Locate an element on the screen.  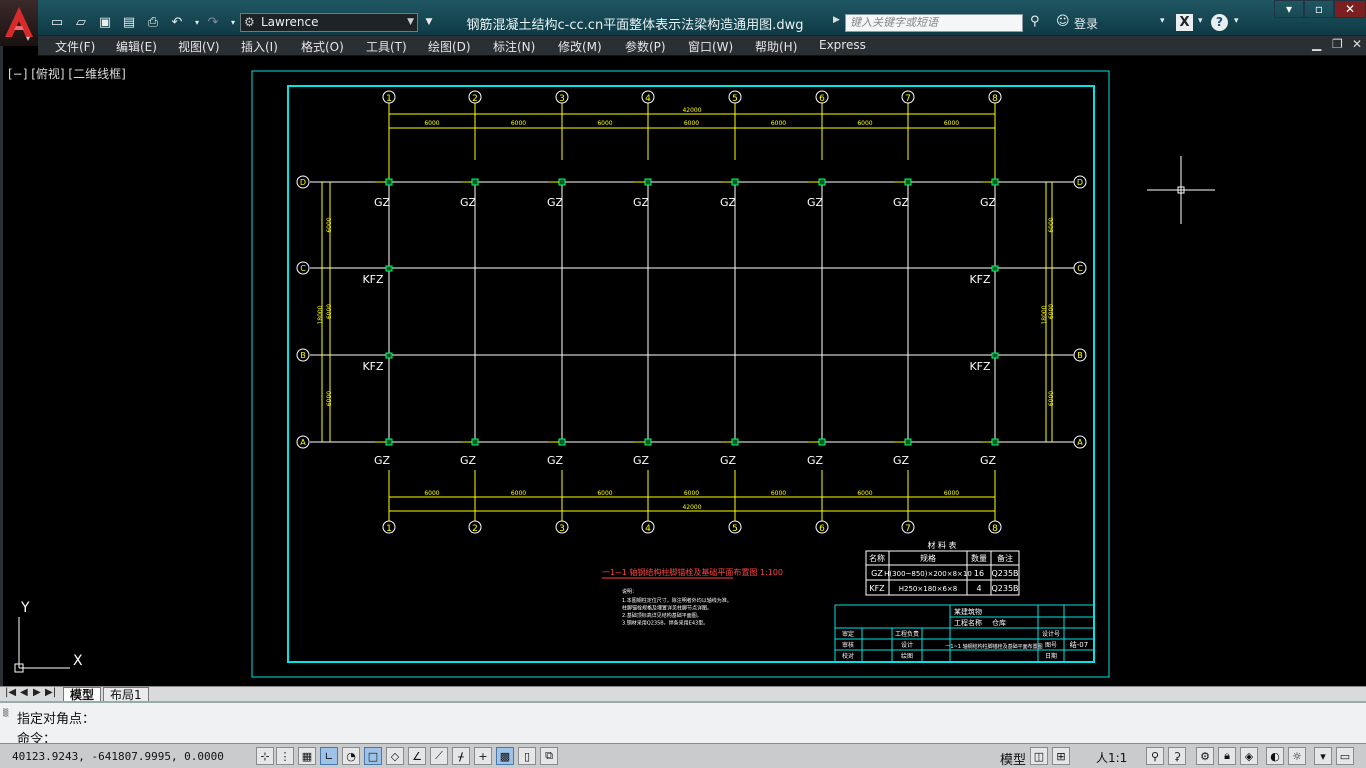
search-input: 键入关键字或短语 is located at coordinates (934, 23).